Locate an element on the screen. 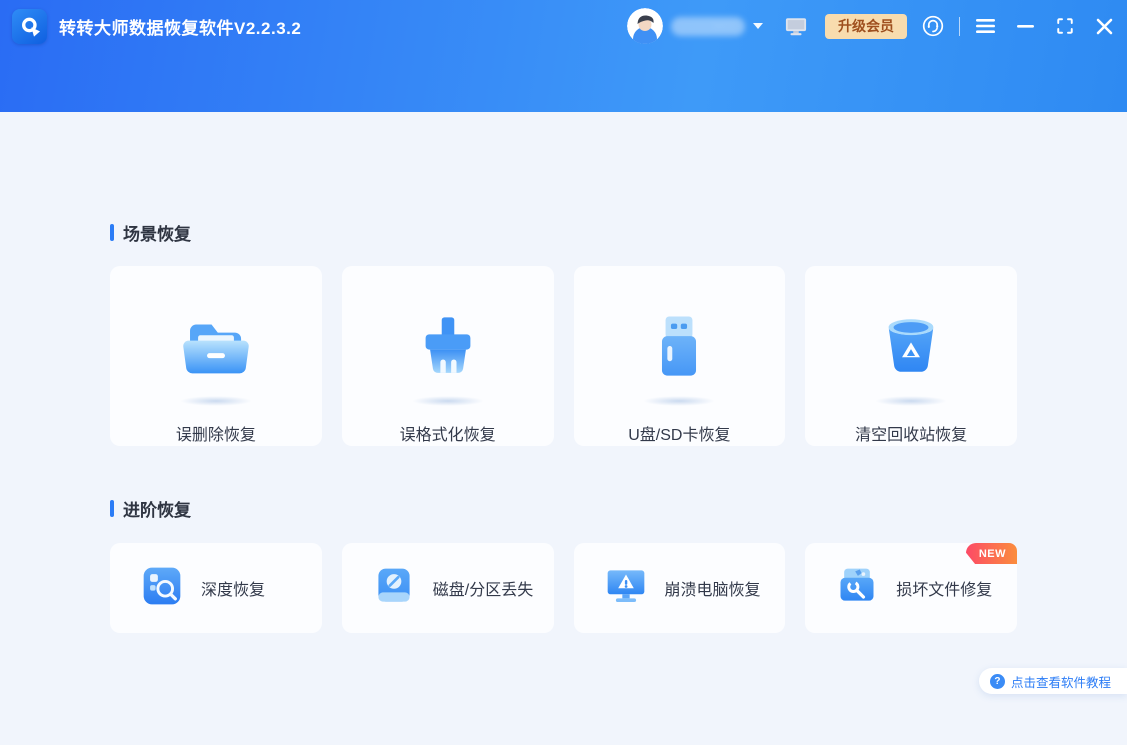 Image resolution: width=1127 pixels, height=745 pixels. section-title-advanced: 进阶恢复 is located at coordinates (563, 508).